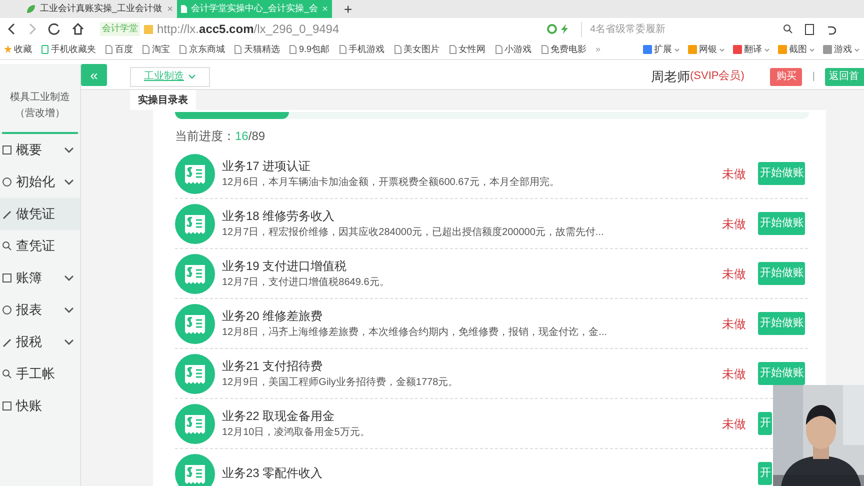 The height and width of the screenshot is (486, 864). I want to click on bookmark-item: 美女图片, so click(417, 49).